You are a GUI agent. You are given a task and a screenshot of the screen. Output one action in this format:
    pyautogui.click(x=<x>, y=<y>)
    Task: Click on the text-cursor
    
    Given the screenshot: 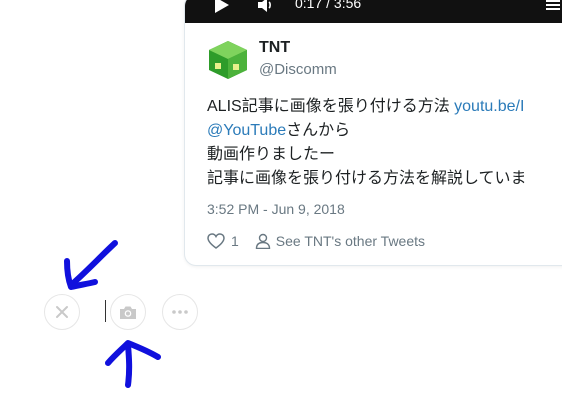 What is the action you would take?
    pyautogui.click(x=105, y=311)
    